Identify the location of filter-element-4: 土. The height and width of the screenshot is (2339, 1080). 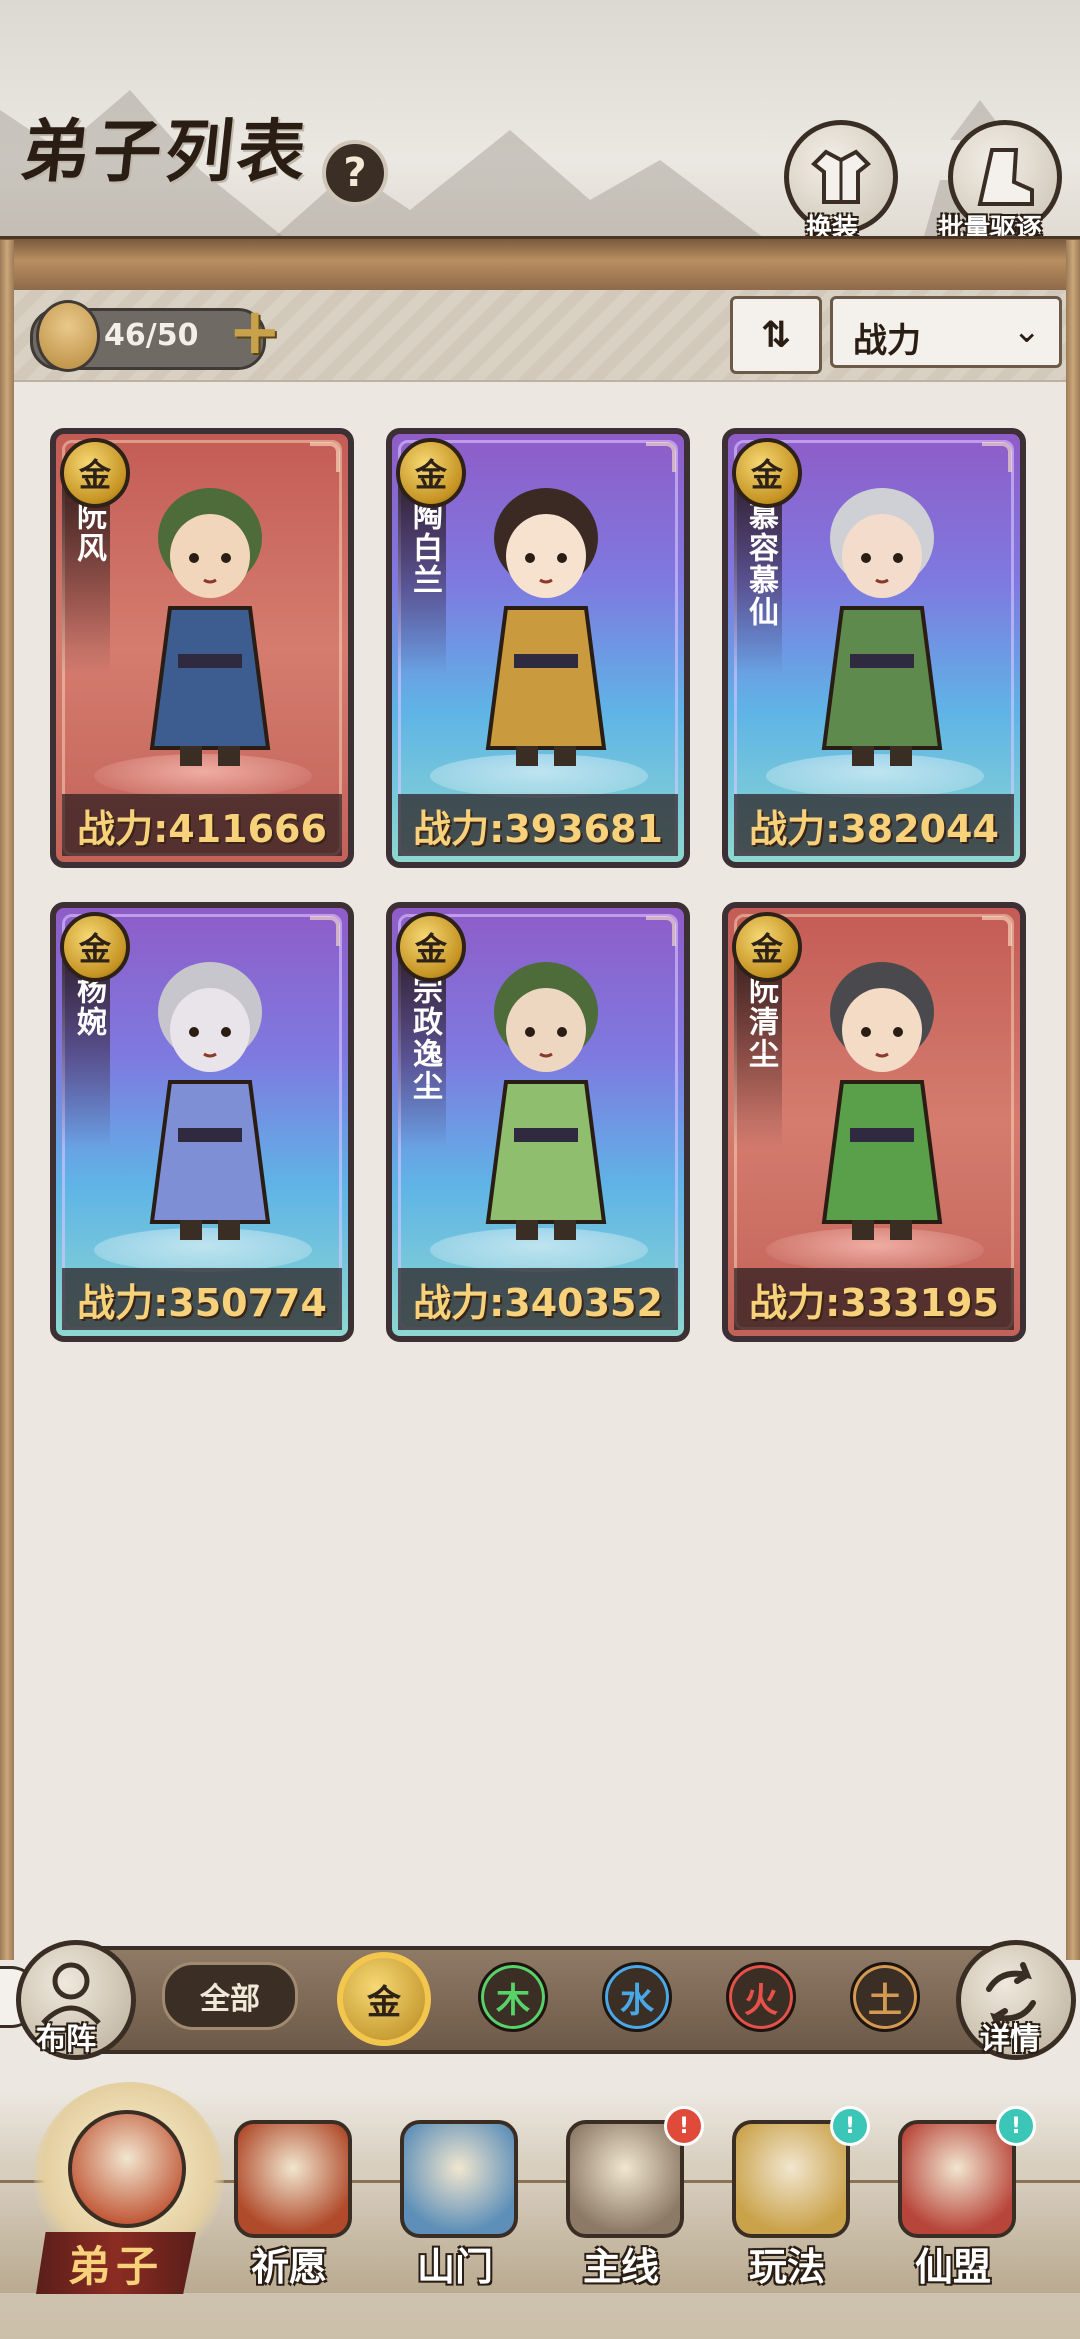
(885, 1997).